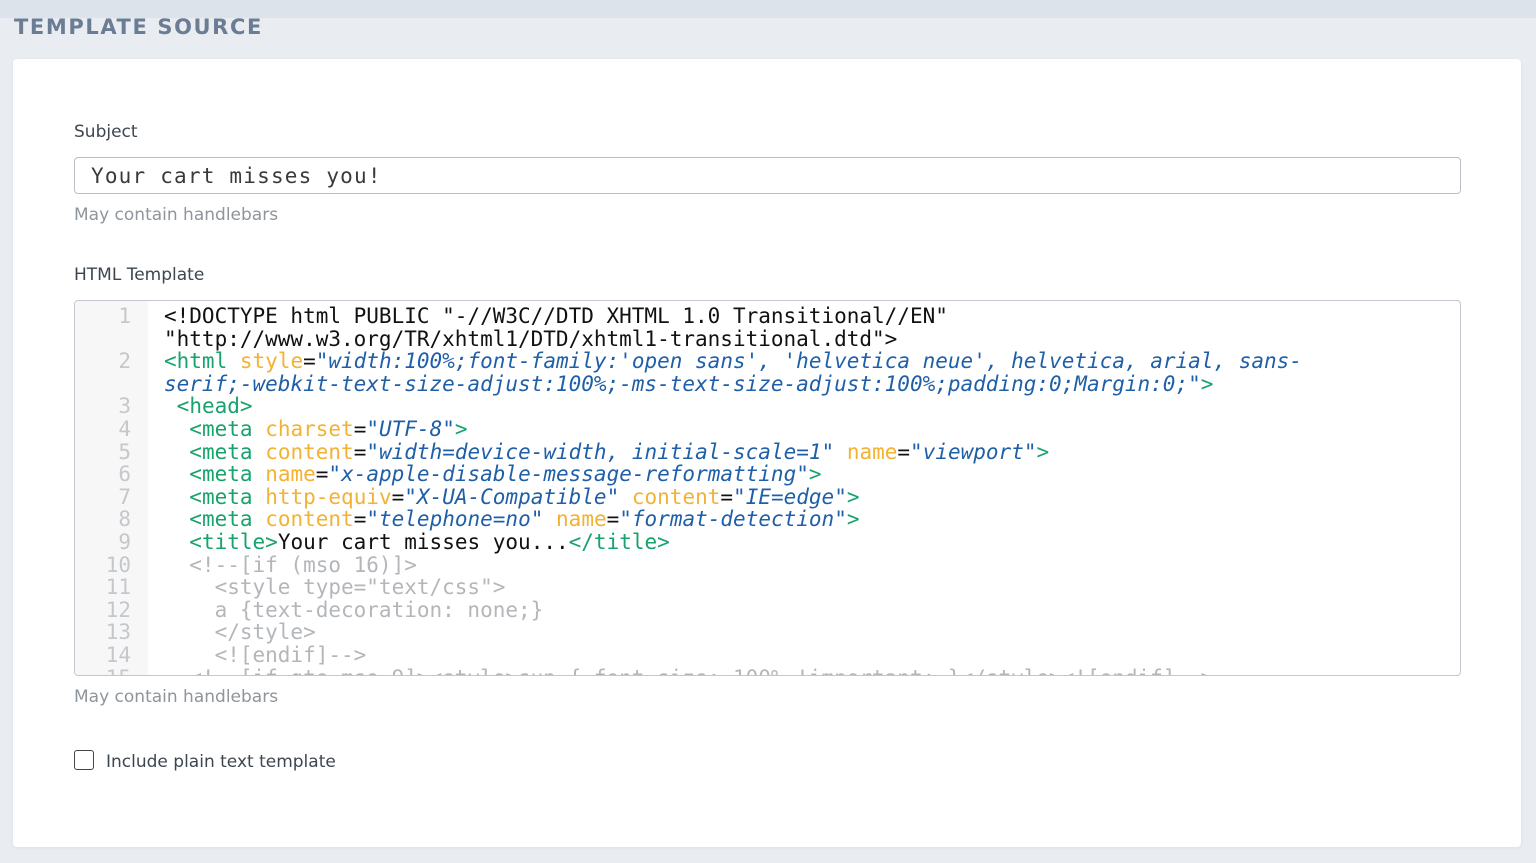 The image size is (1536, 863). What do you see at coordinates (767, 175) in the screenshot?
I see `subject-input` at bounding box center [767, 175].